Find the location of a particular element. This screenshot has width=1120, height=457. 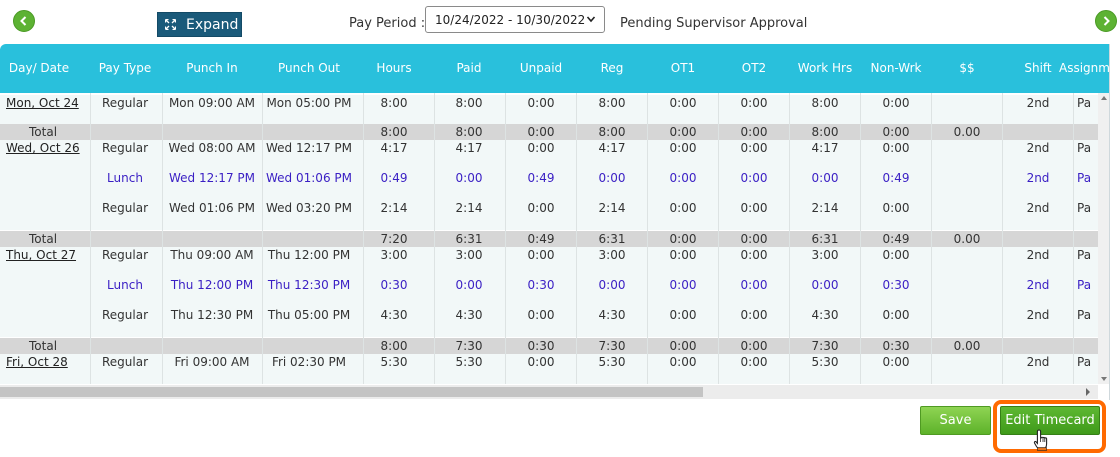

scroll-right-icon is located at coordinates (1088, 392).